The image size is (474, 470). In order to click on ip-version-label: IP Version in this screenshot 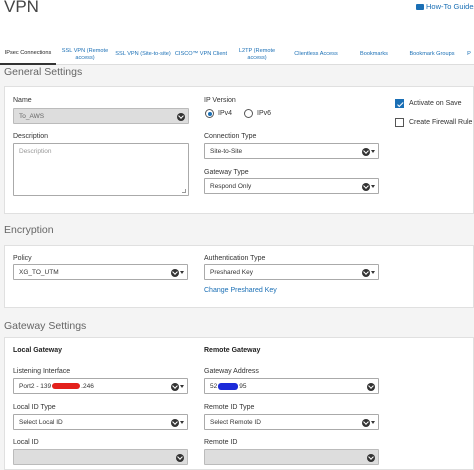, I will do `click(220, 100)`.